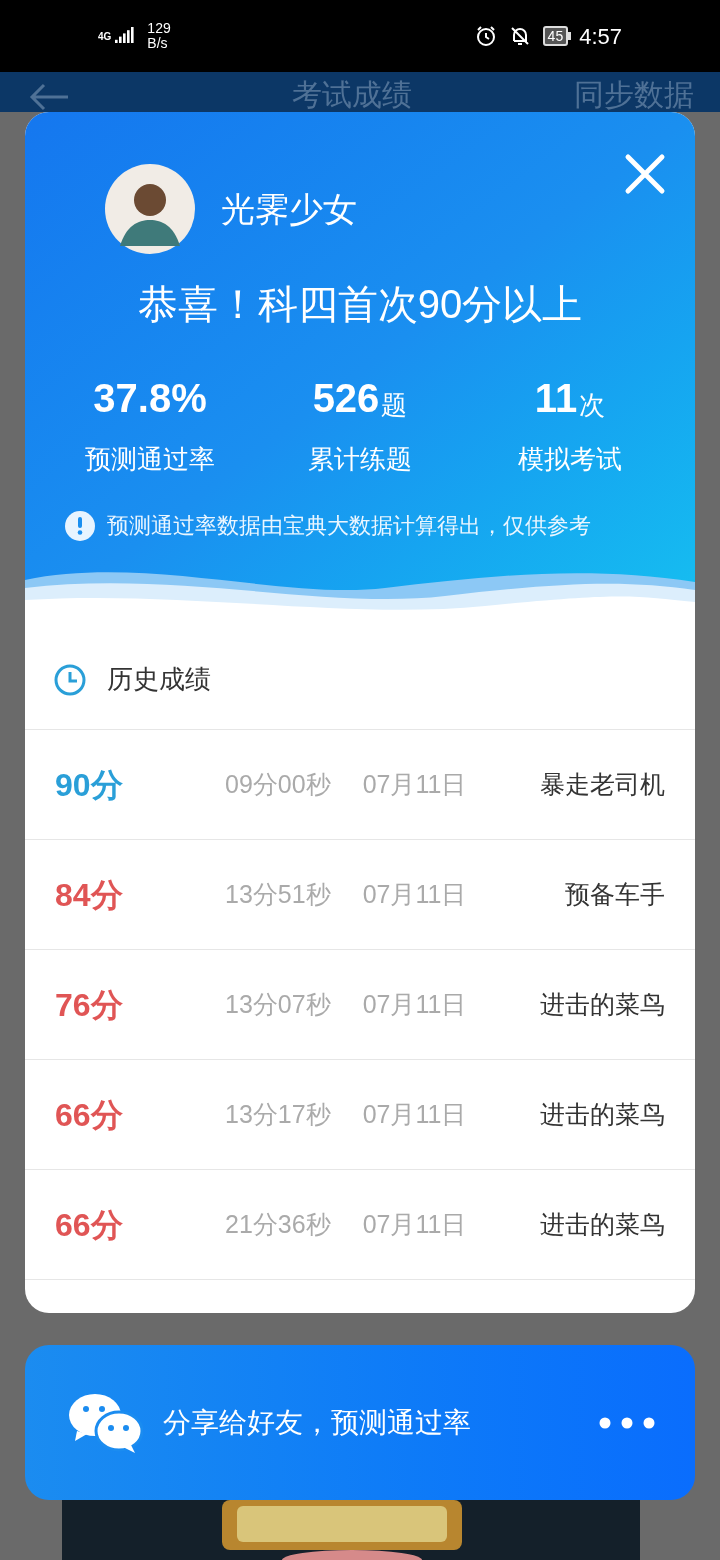  I want to click on network-type: 4G, so click(105, 36).